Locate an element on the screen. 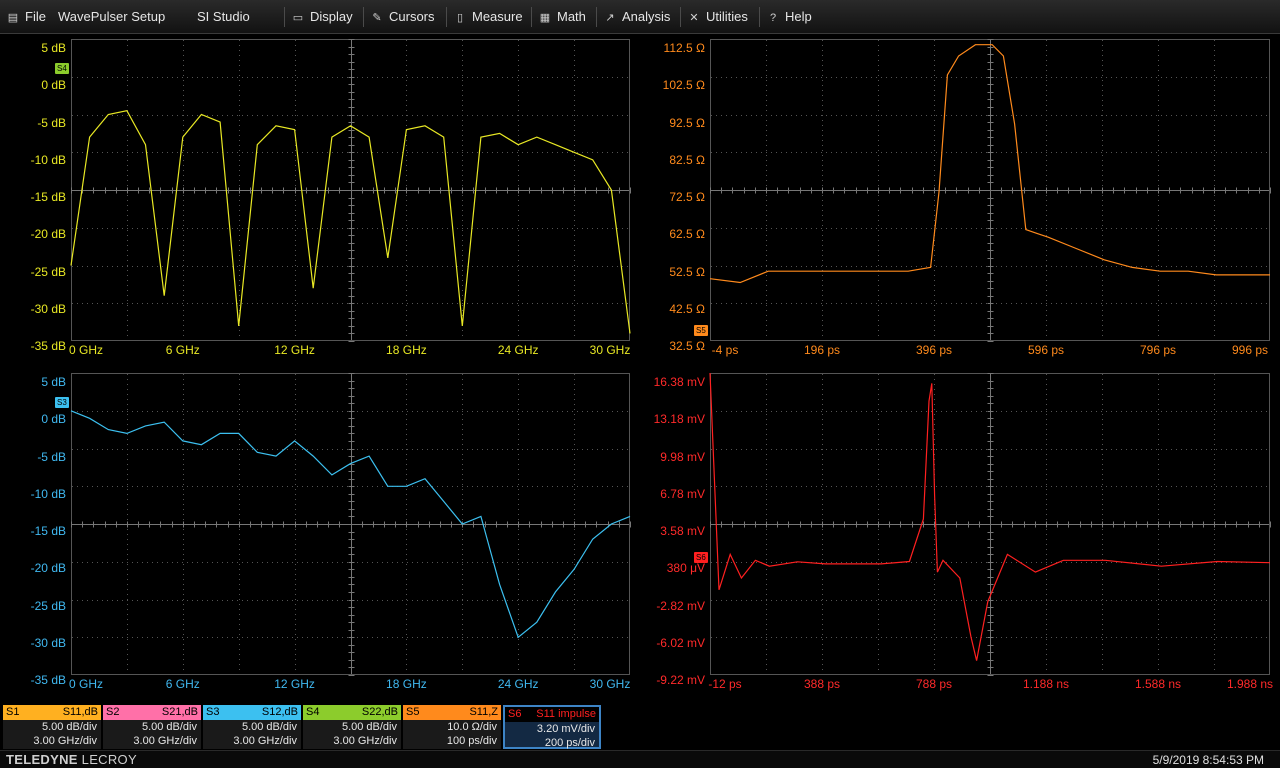 This screenshot has height=768, width=1280. menu-file-label: File is located at coordinates (35, 16).